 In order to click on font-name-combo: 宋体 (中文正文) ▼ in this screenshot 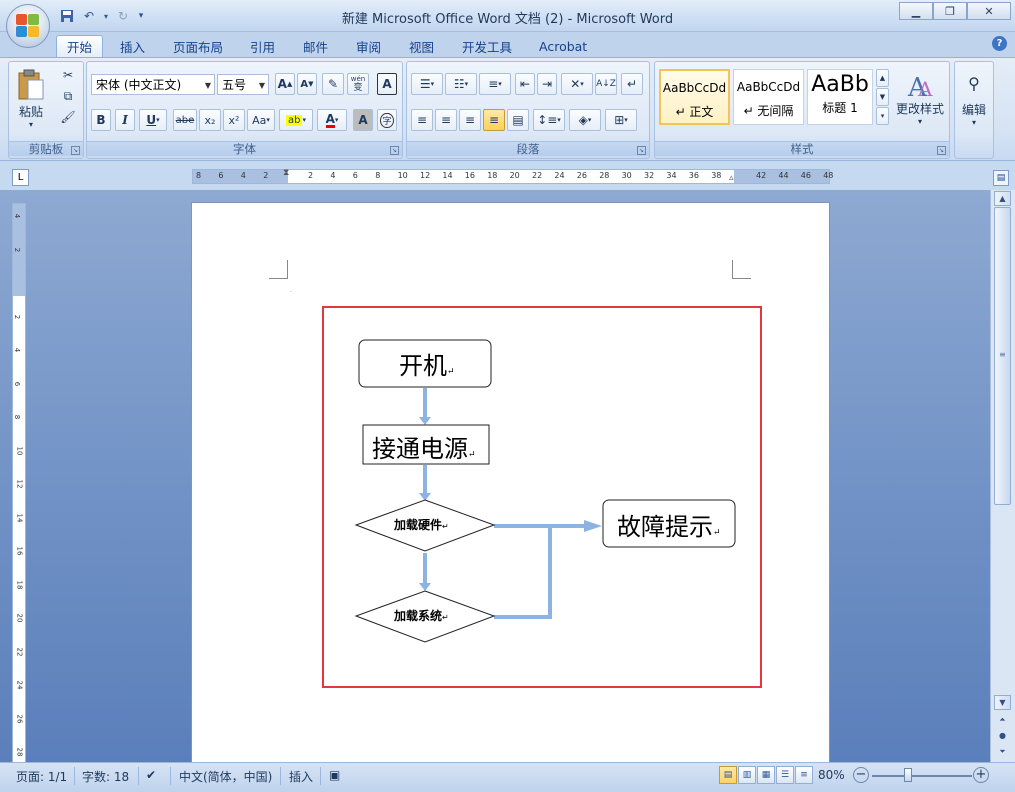, I will do `click(153, 84)`.